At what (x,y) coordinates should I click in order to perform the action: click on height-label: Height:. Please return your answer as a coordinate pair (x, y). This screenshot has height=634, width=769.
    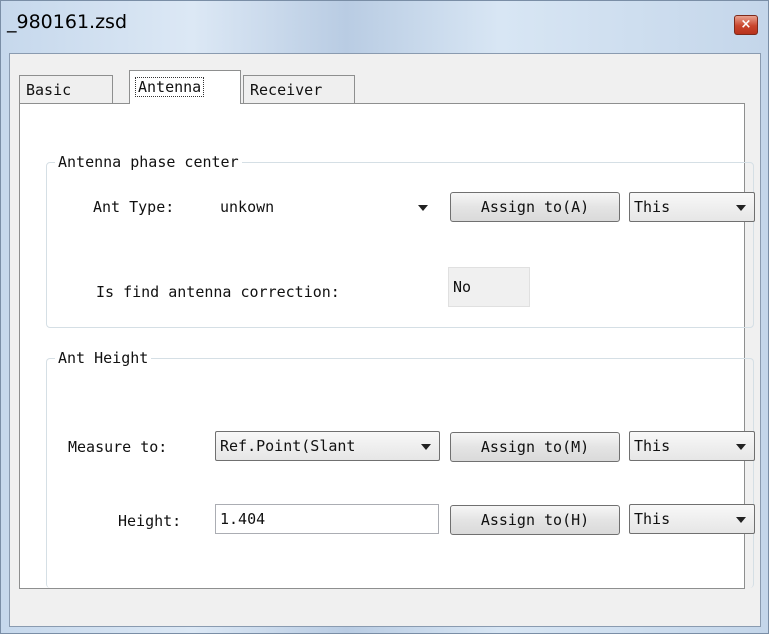
    Looking at the image, I should click on (150, 521).